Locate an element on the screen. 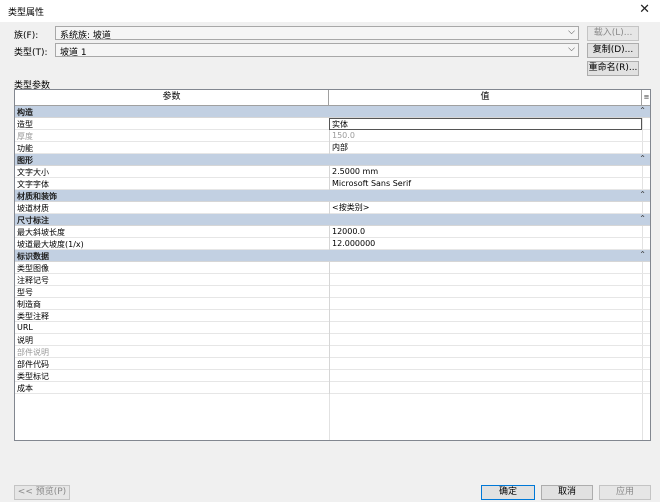 This screenshot has height=502, width=660. family-label: 族(F): is located at coordinates (26, 36).